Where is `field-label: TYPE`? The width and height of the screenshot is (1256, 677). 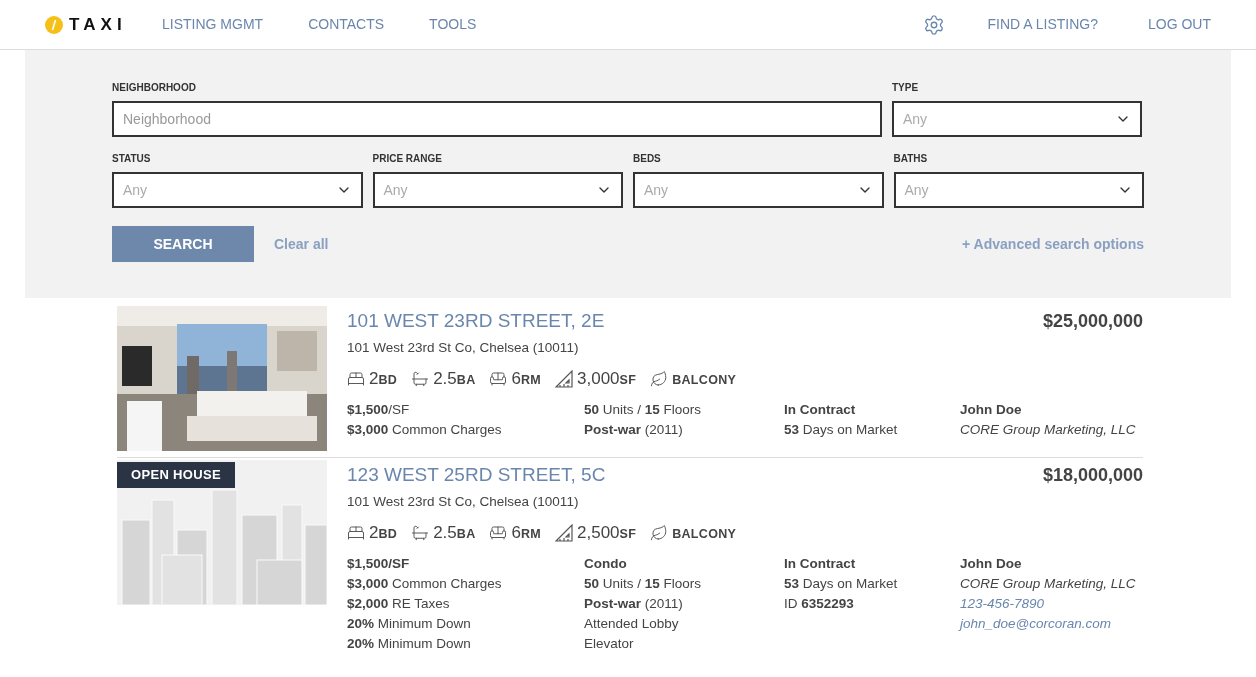 field-label: TYPE is located at coordinates (906, 88).